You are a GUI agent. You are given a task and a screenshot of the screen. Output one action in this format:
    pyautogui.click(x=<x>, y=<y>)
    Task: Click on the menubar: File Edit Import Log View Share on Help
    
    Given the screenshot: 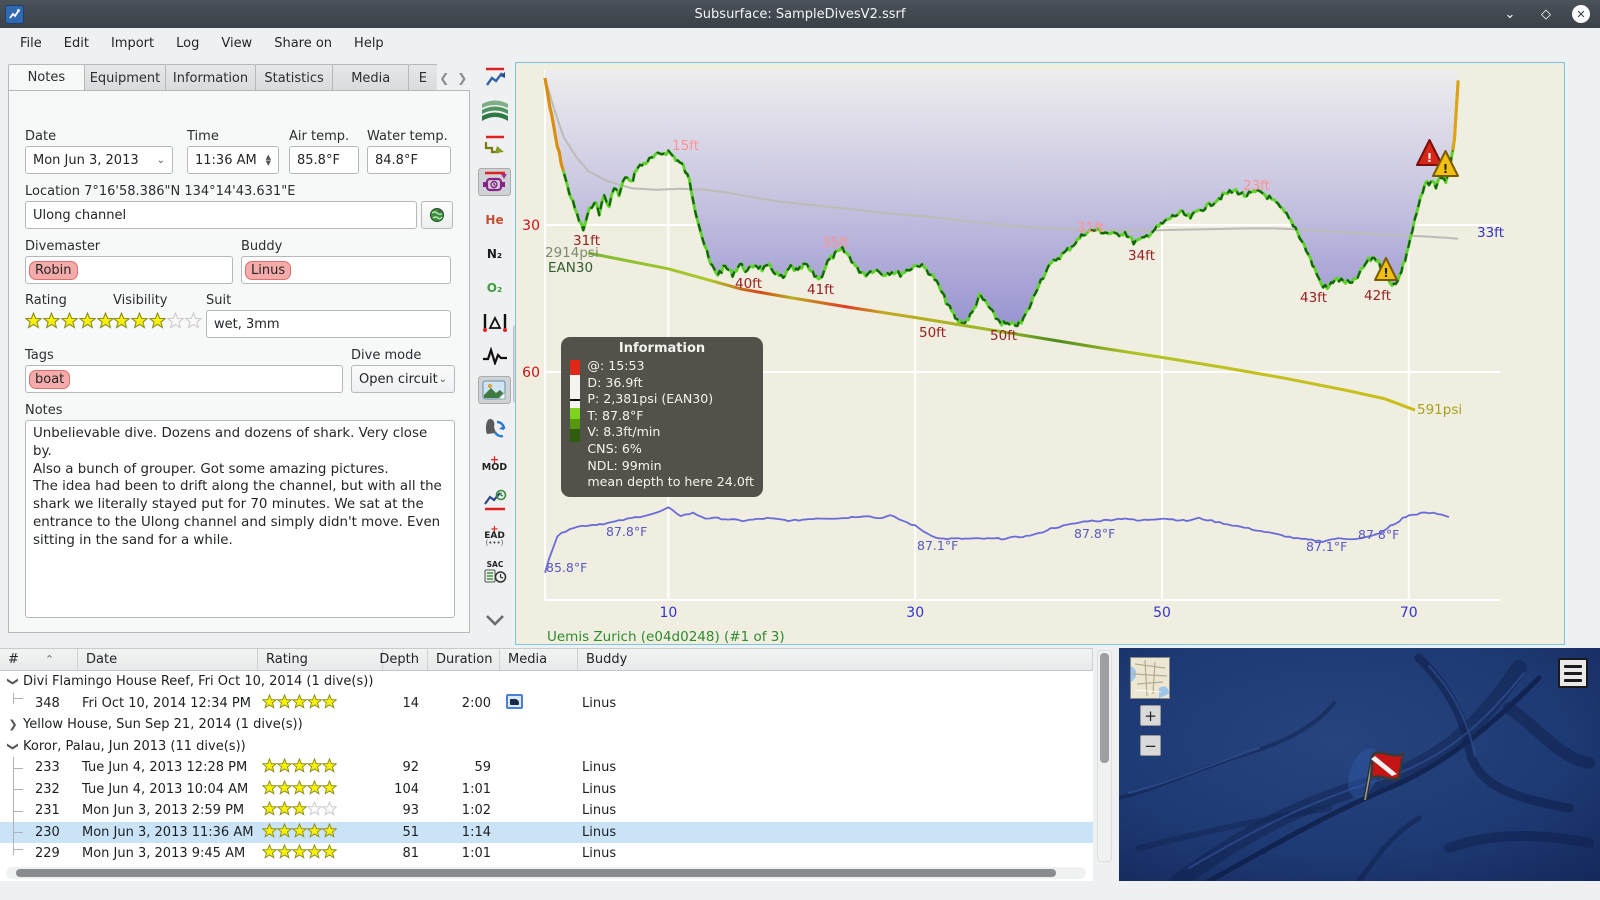 What is the action you would take?
    pyautogui.click(x=800, y=43)
    